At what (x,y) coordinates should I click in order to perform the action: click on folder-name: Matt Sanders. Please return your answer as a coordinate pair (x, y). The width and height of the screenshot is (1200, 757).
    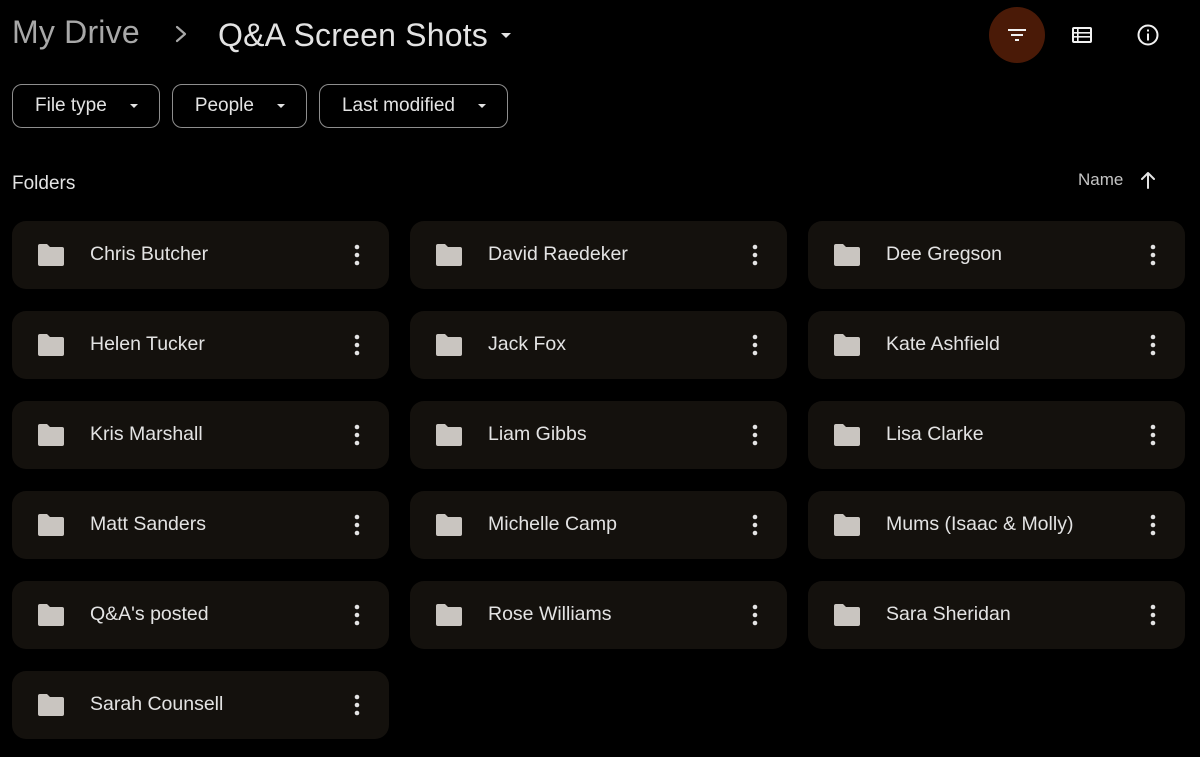
    Looking at the image, I should click on (148, 524).